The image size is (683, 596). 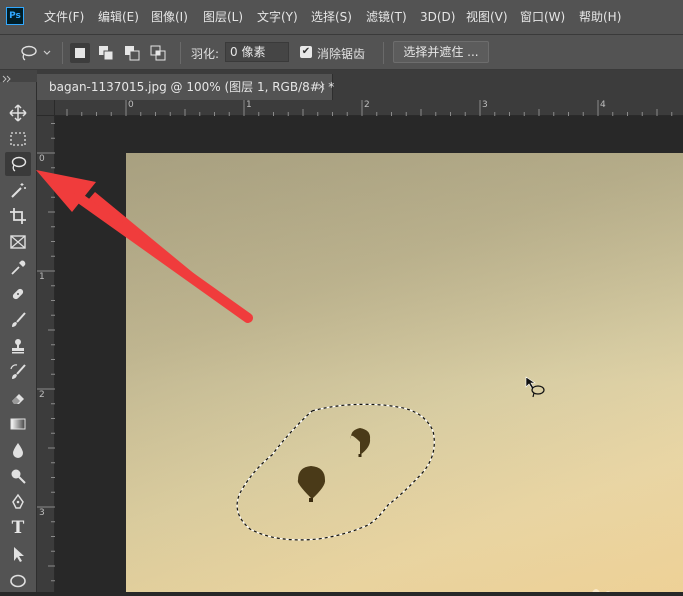 I want to click on add-to-selection-button, so click(x=106, y=53).